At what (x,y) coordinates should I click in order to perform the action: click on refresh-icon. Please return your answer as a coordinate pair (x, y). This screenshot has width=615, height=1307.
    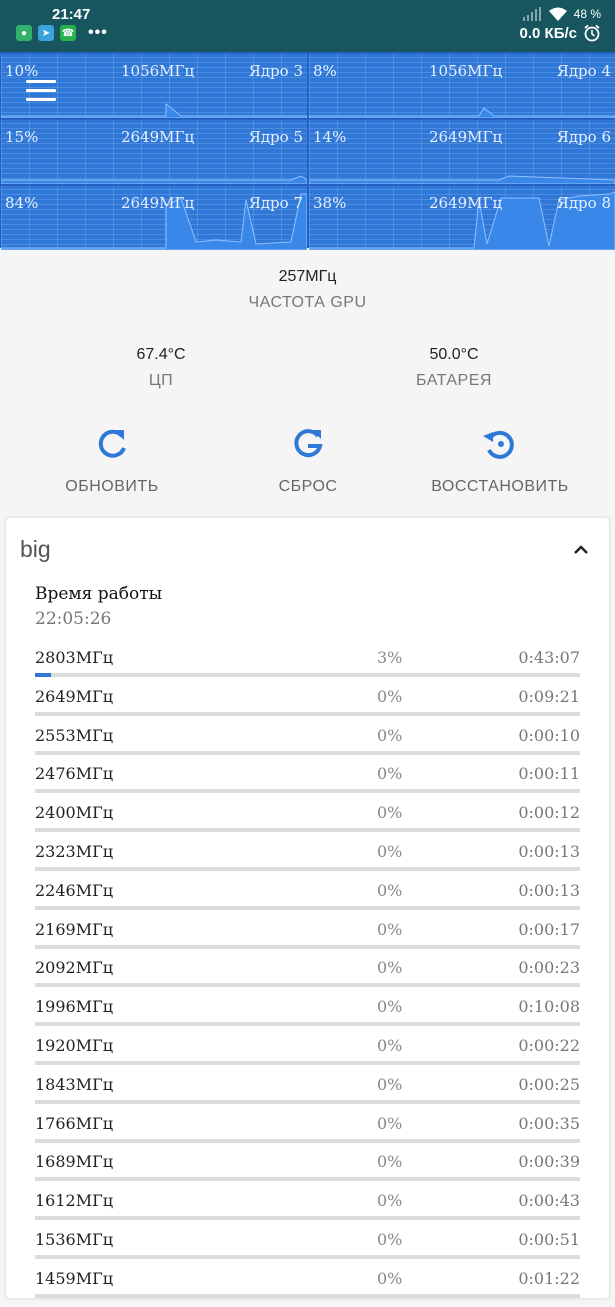
    Looking at the image, I should click on (112, 443).